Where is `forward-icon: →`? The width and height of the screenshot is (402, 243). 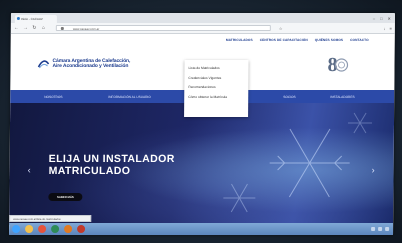
forward-icon: → is located at coordinates (25, 28).